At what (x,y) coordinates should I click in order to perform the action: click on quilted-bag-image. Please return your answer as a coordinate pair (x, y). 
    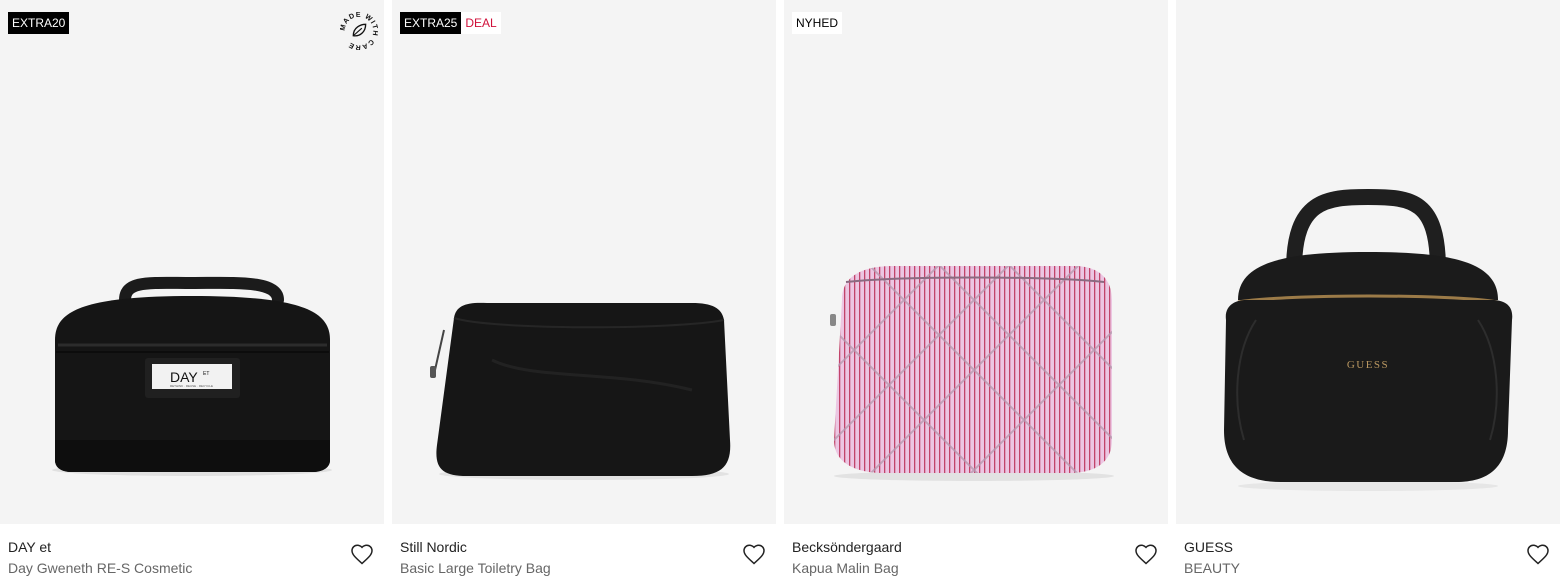
    Looking at the image, I should click on (972, 373).